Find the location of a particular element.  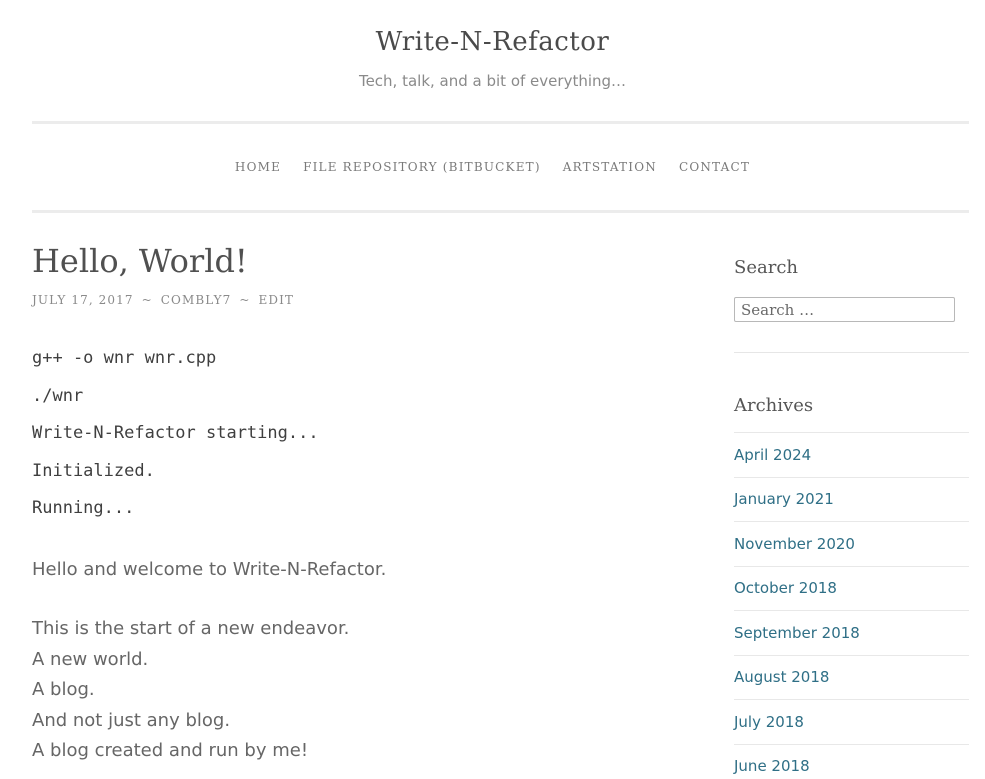

list-item: January 2021 is located at coordinates (851, 499).